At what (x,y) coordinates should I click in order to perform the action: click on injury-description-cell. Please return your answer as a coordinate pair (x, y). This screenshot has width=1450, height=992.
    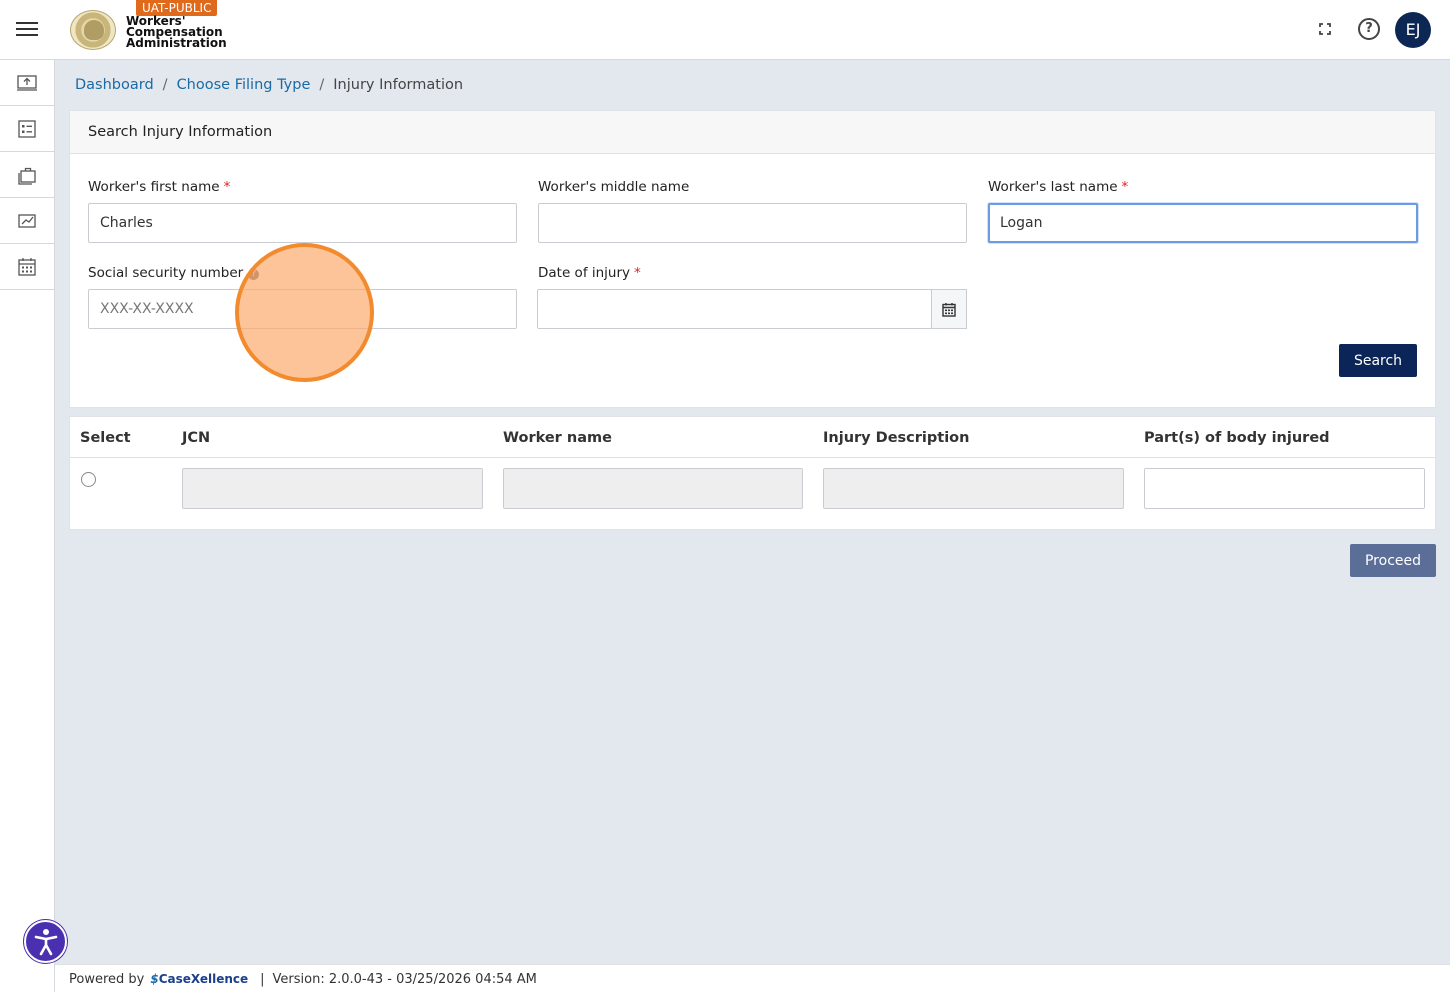
    Looking at the image, I should click on (973, 488).